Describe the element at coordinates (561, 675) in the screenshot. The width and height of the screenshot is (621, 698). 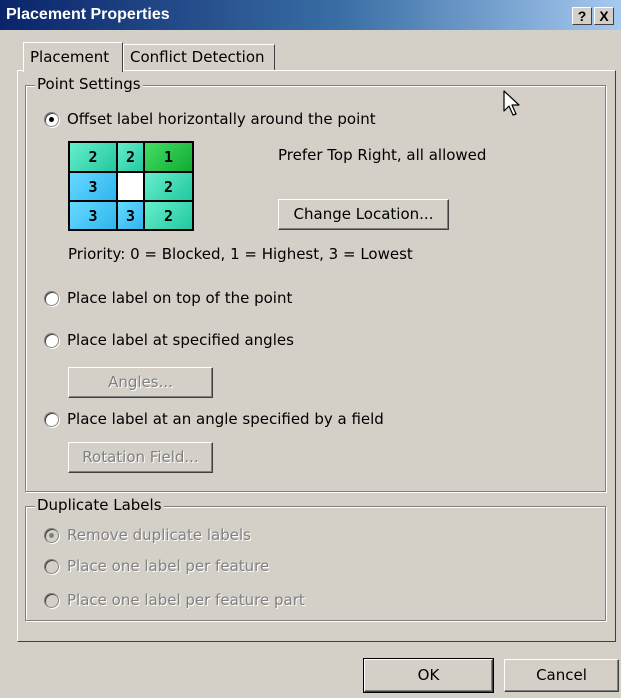
I see `cancel-button: Cancel` at that location.